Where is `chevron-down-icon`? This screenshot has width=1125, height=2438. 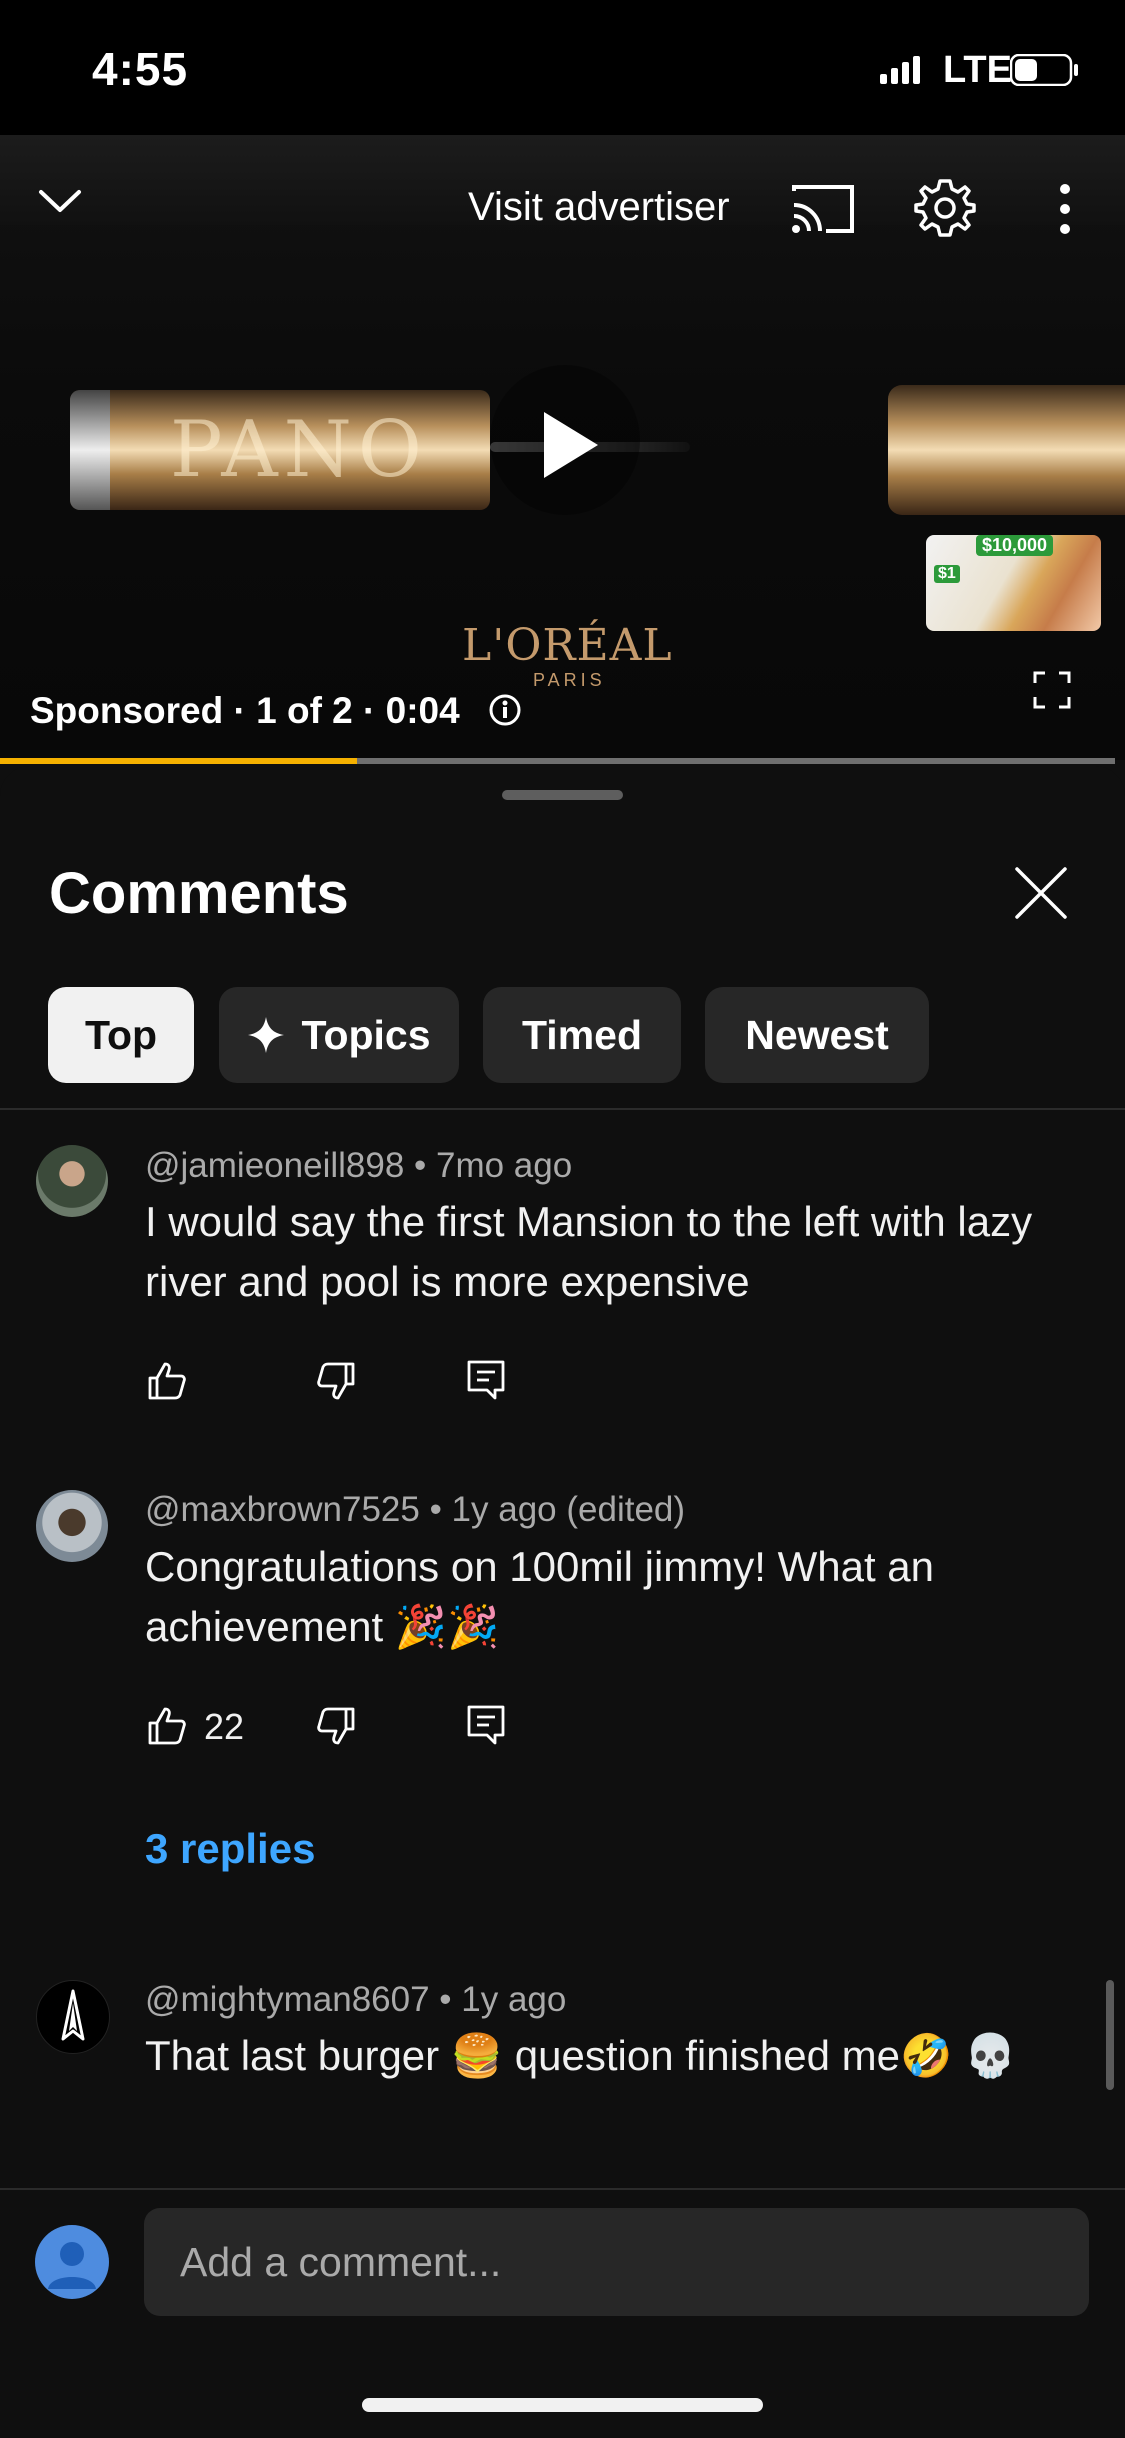
chevron-down-icon is located at coordinates (60, 200).